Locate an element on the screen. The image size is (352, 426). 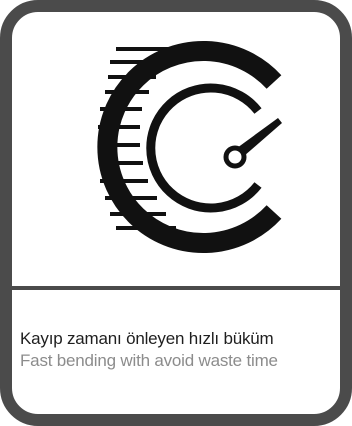
caption-turkish: Kayıp zamanı önleyen hızlı büküm is located at coordinates (147, 338).